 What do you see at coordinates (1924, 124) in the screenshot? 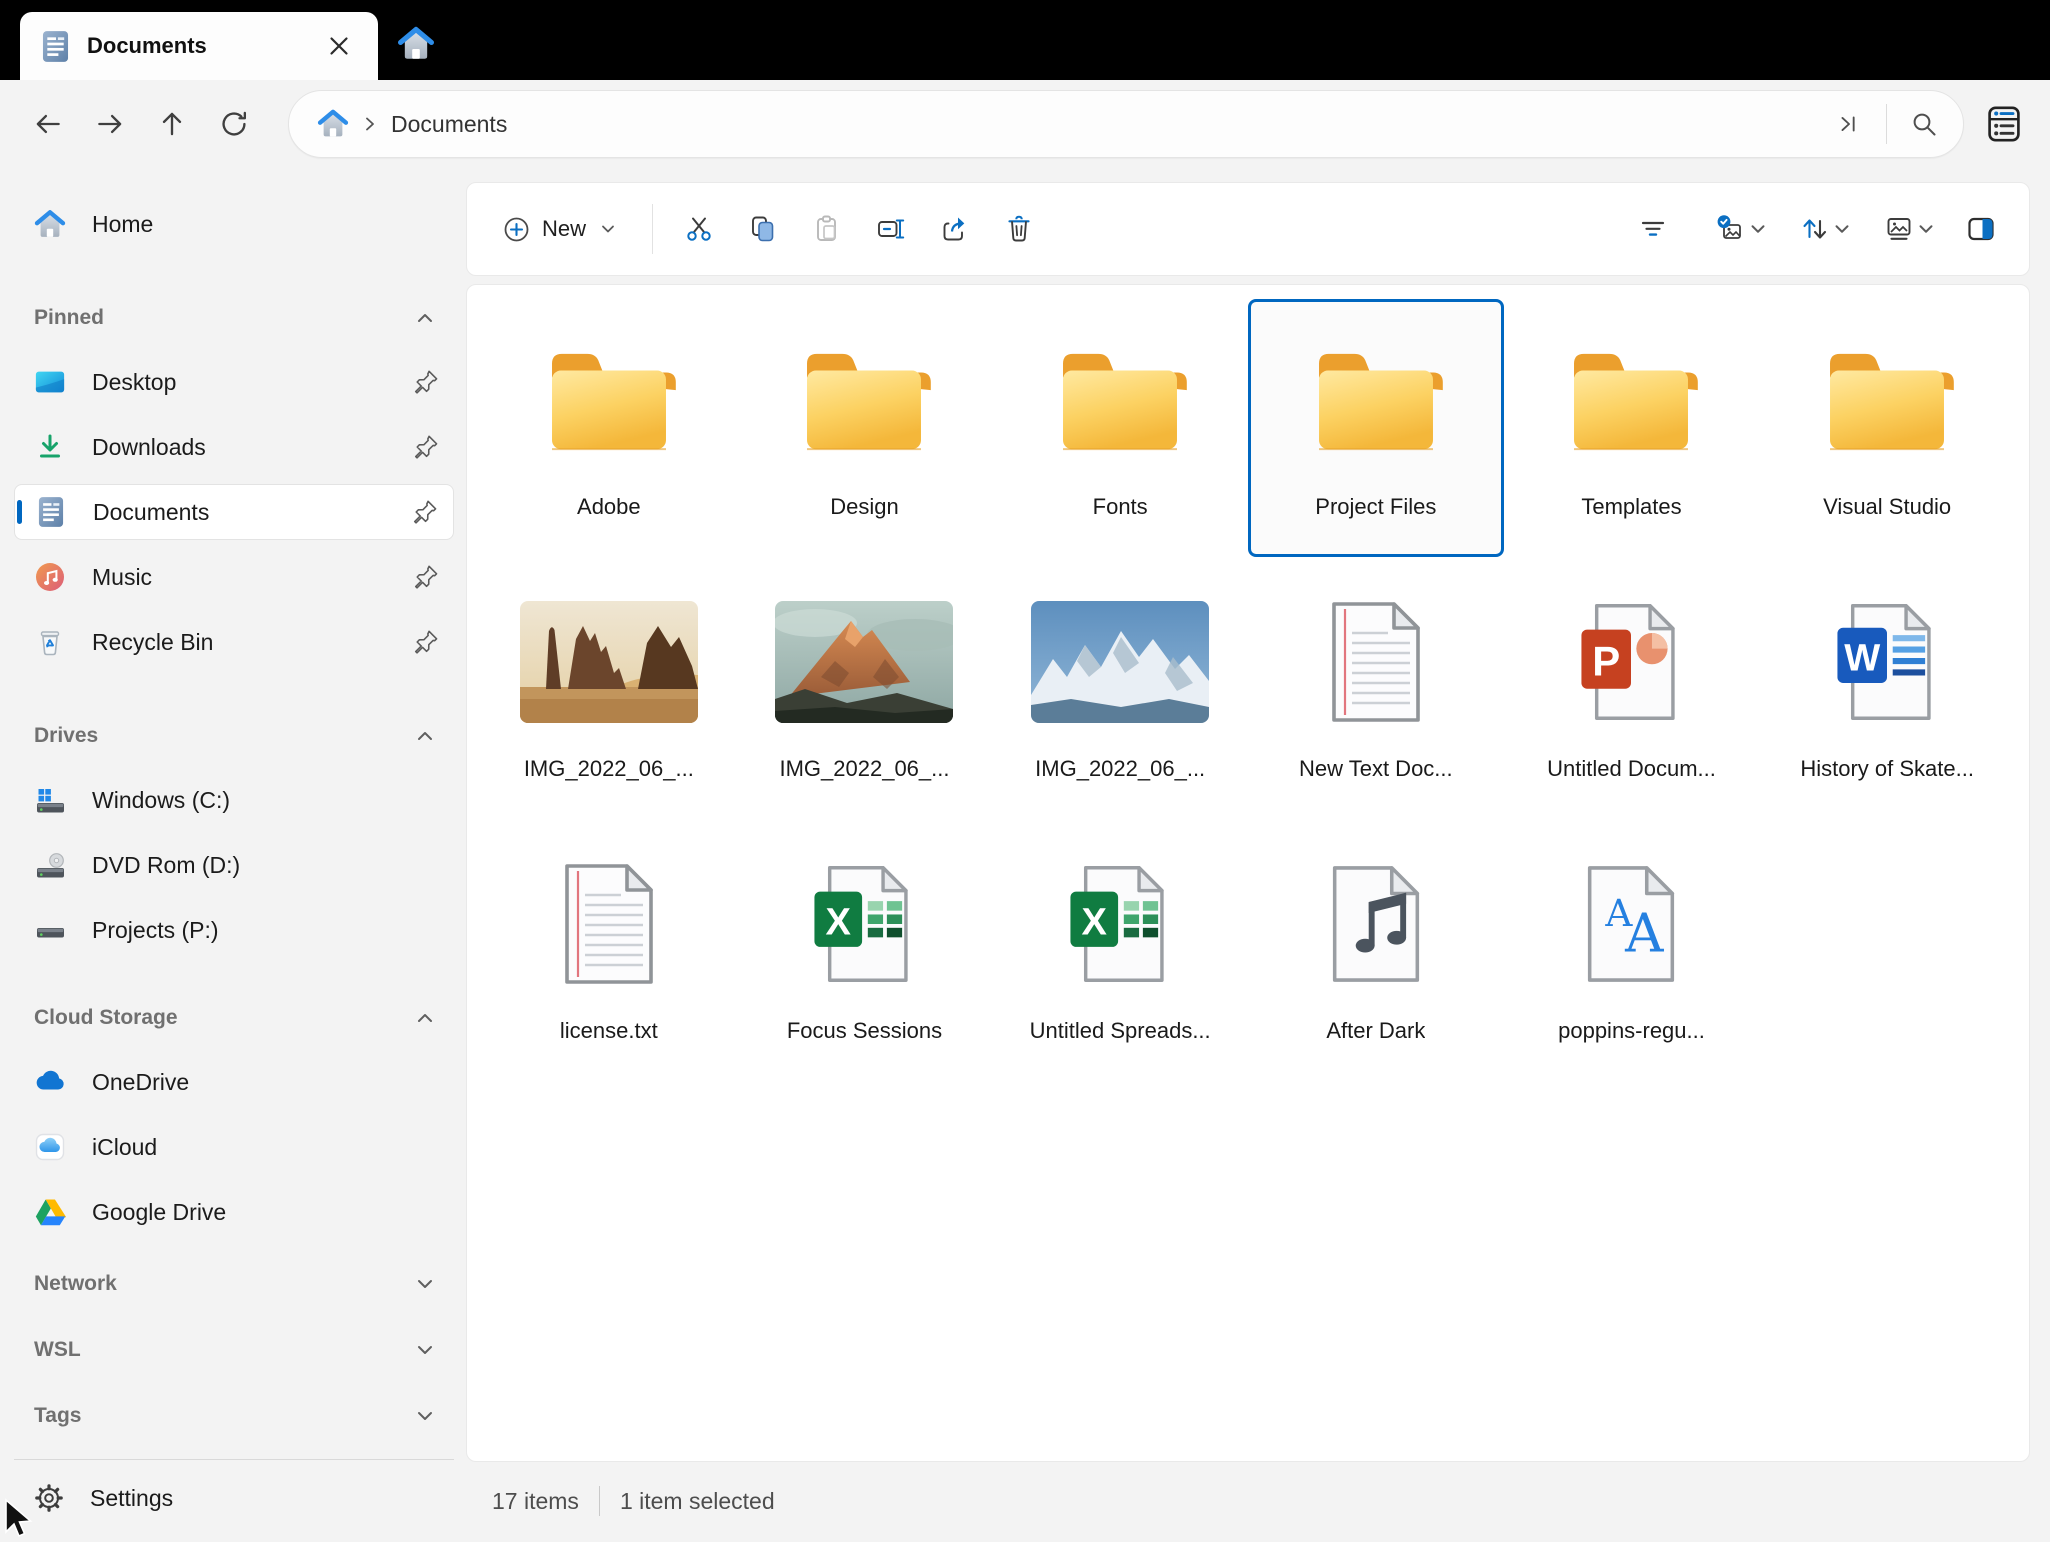
I see `search-button` at bounding box center [1924, 124].